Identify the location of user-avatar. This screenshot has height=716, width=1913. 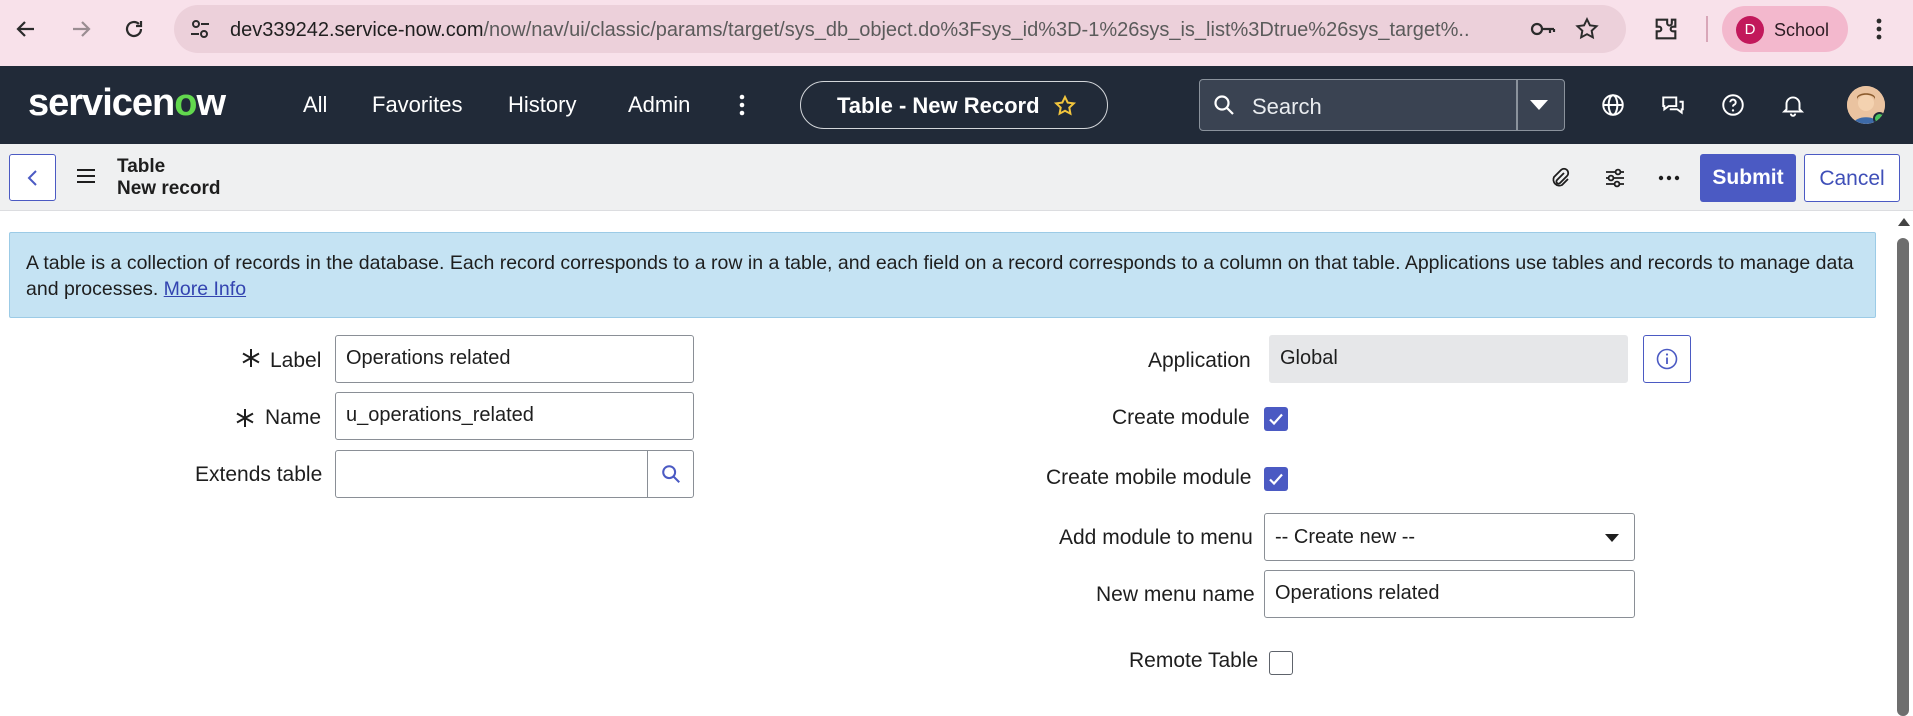
(1866, 105).